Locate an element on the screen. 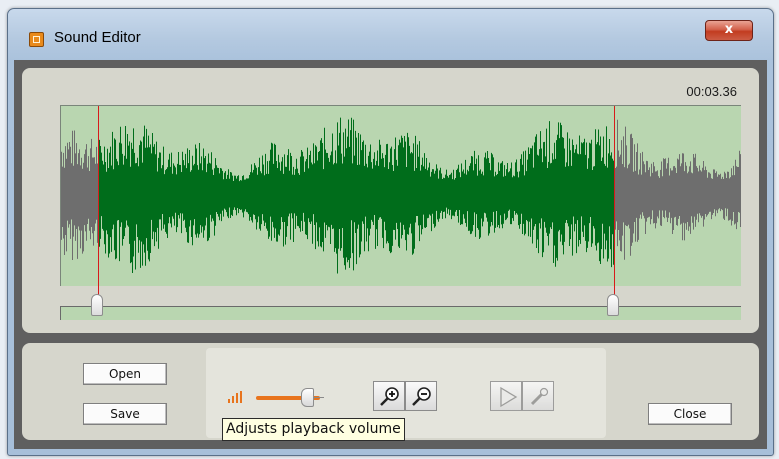 This screenshot has height=459, width=779. zoom-out-button is located at coordinates (421, 396).